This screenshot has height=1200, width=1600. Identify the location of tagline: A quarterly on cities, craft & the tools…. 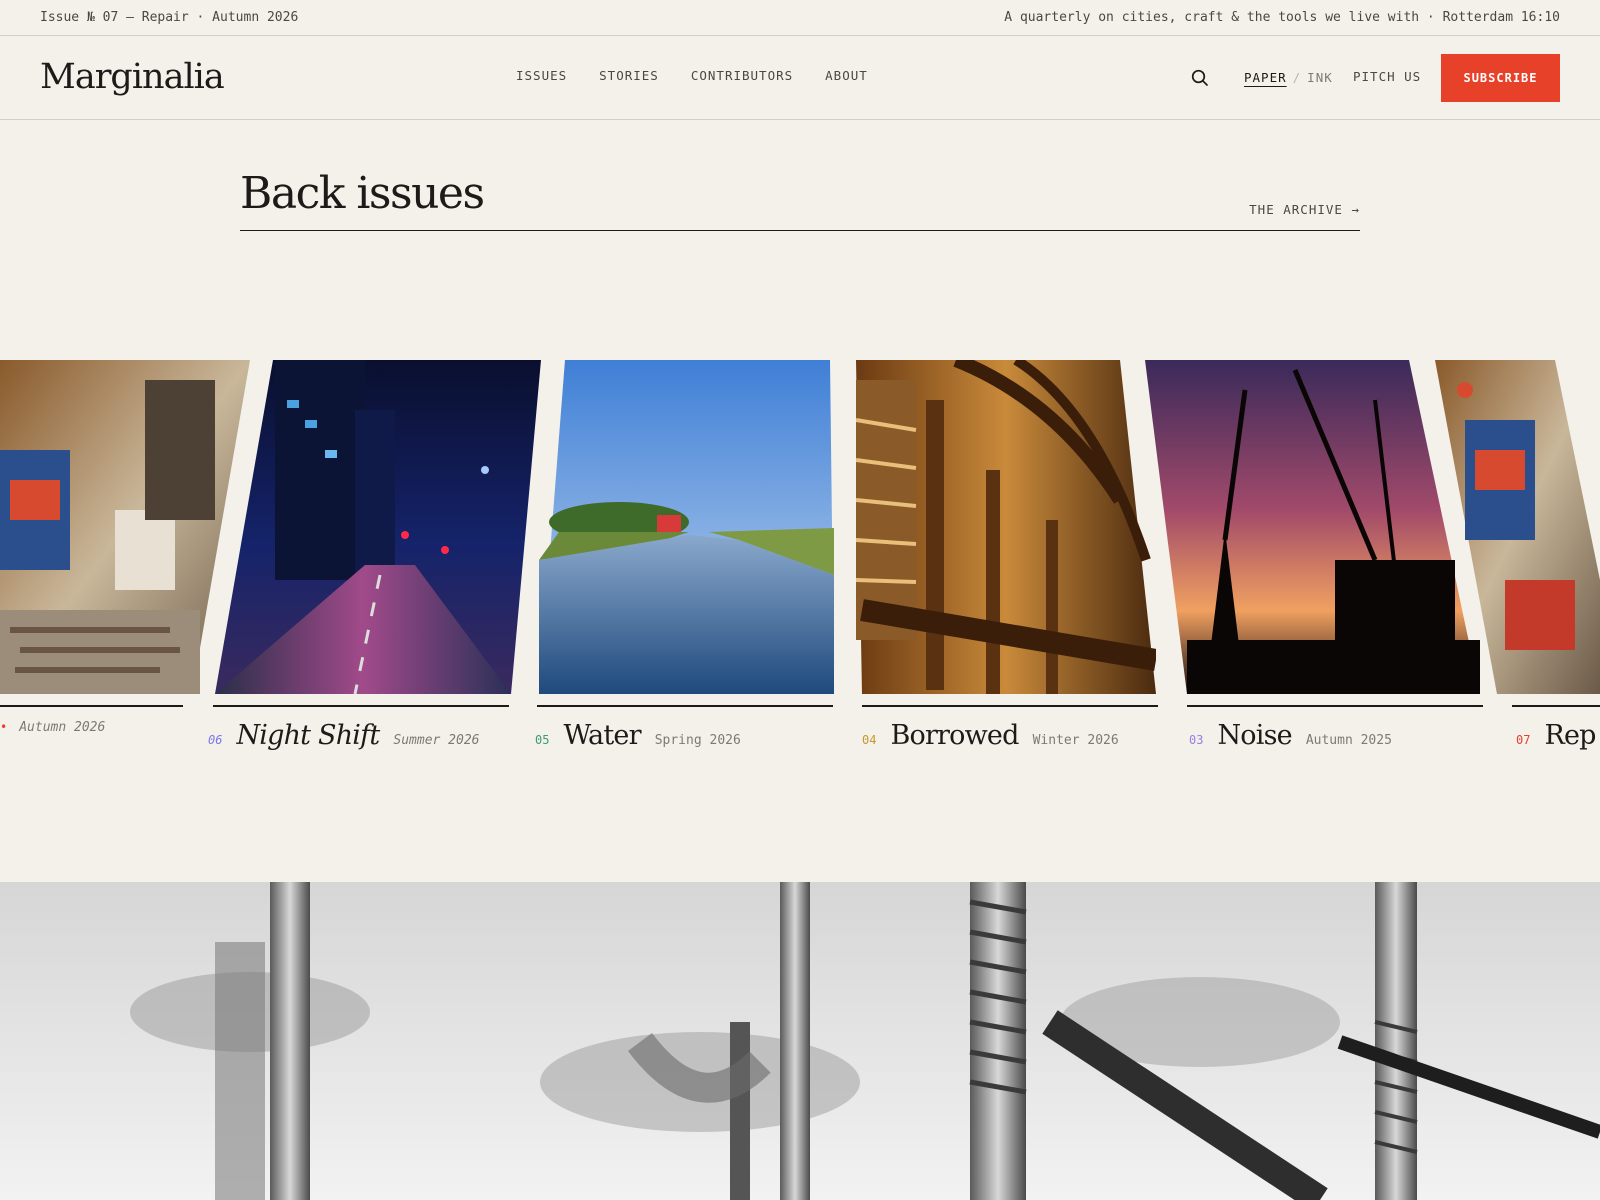
(1282, 17).